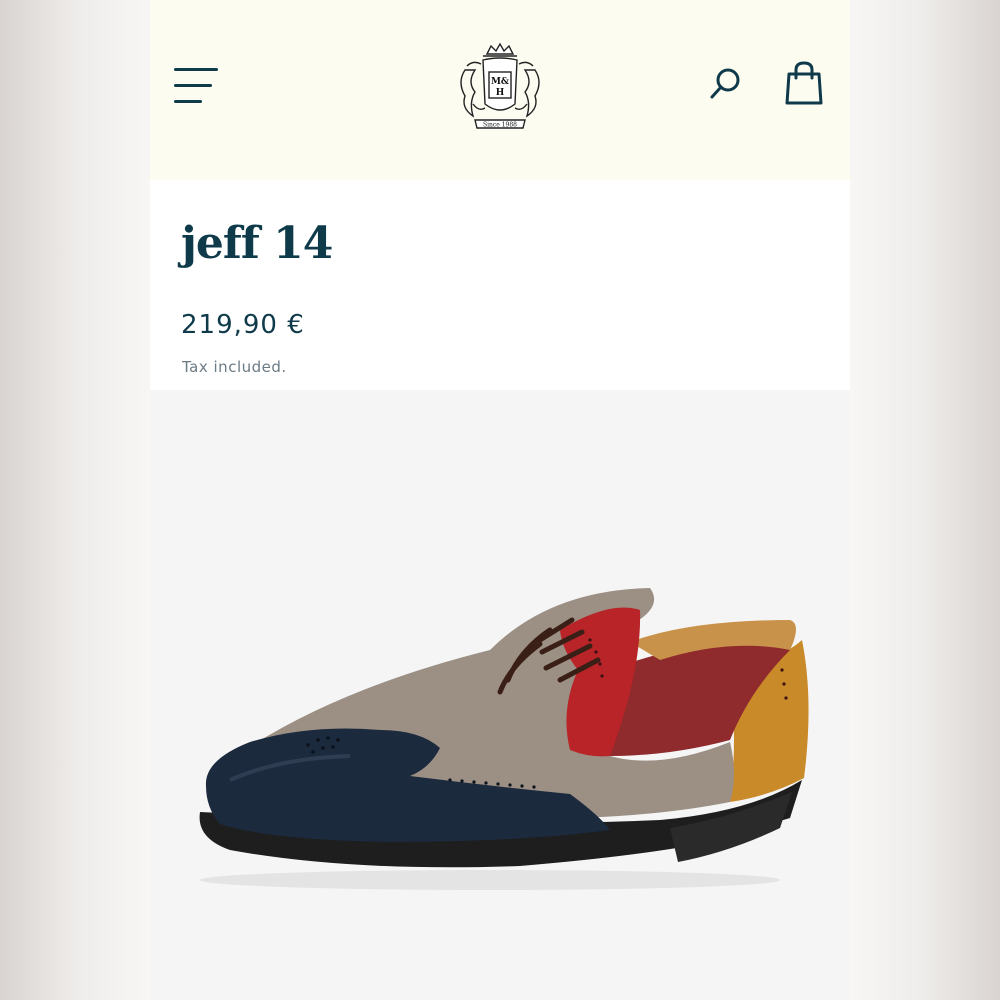  Describe the element at coordinates (500, 285) in the screenshot. I see `product-info: jeff 14 219,90 € Tax included.` at that location.